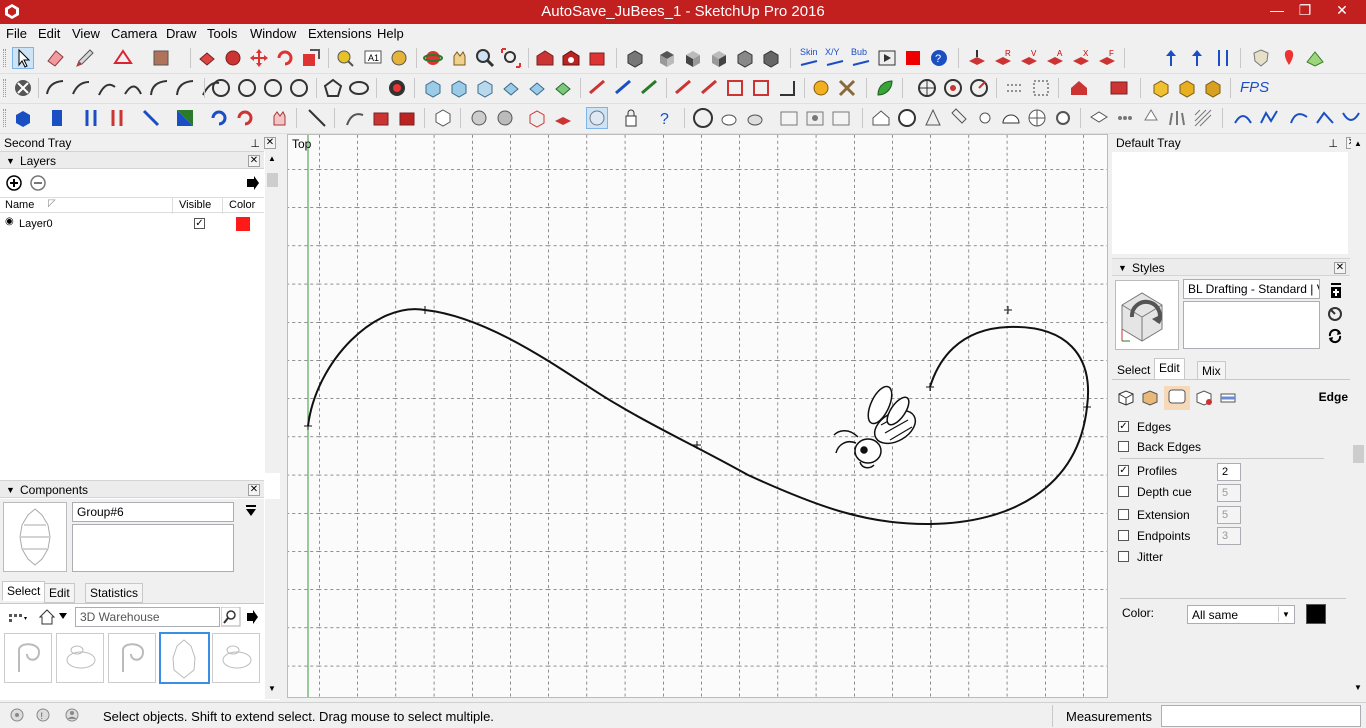 This screenshot has width=1366, height=728. Describe the element at coordinates (841, 118) in the screenshot. I see `style-6-button` at that location.